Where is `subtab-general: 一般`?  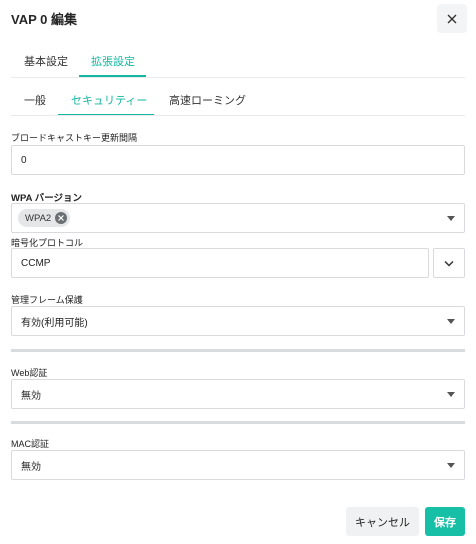
subtab-general: 一般 is located at coordinates (35, 100).